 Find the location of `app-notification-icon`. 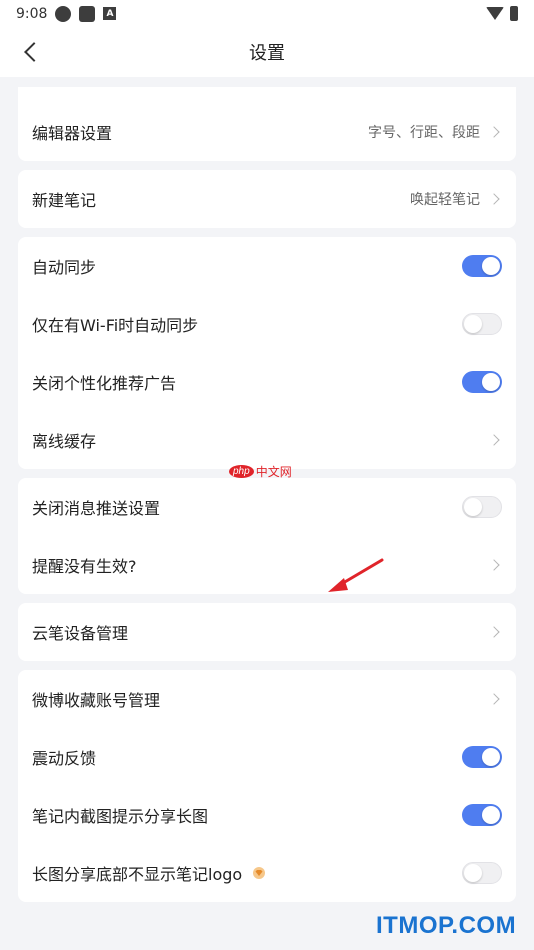

app-notification-icon is located at coordinates (63, 13).